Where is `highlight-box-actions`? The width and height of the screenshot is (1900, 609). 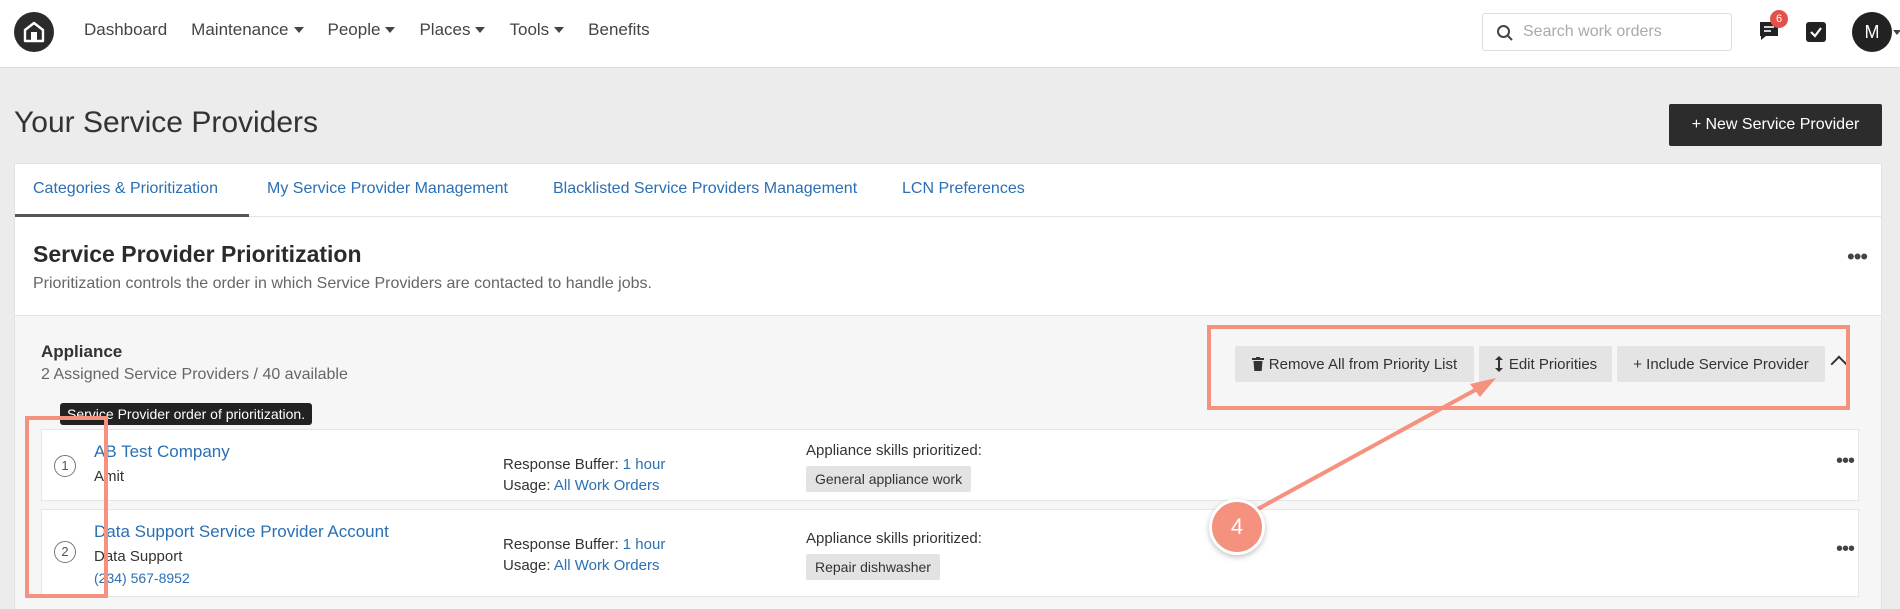
highlight-box-actions is located at coordinates (1528, 367).